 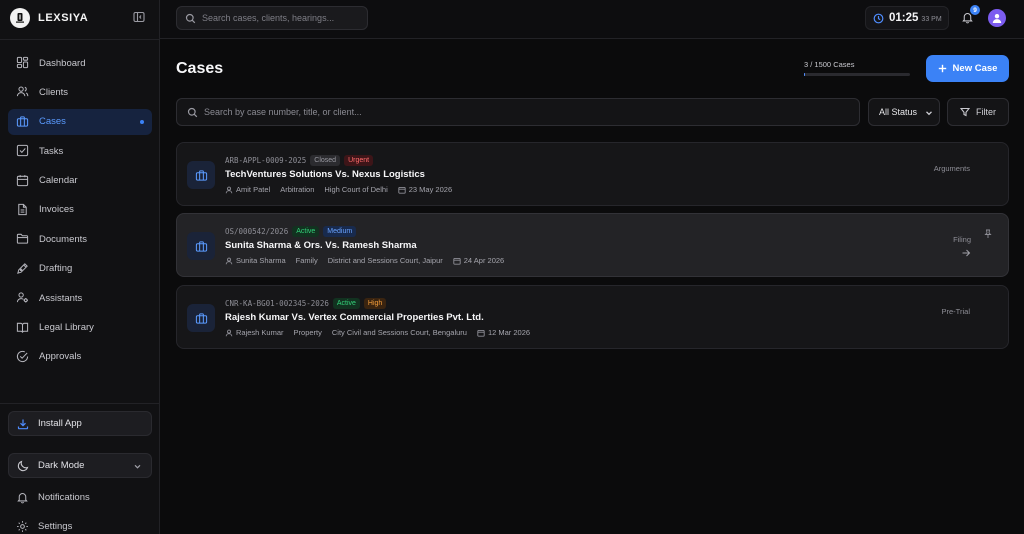 What do you see at coordinates (22, 497) in the screenshot?
I see `bell-icon` at bounding box center [22, 497].